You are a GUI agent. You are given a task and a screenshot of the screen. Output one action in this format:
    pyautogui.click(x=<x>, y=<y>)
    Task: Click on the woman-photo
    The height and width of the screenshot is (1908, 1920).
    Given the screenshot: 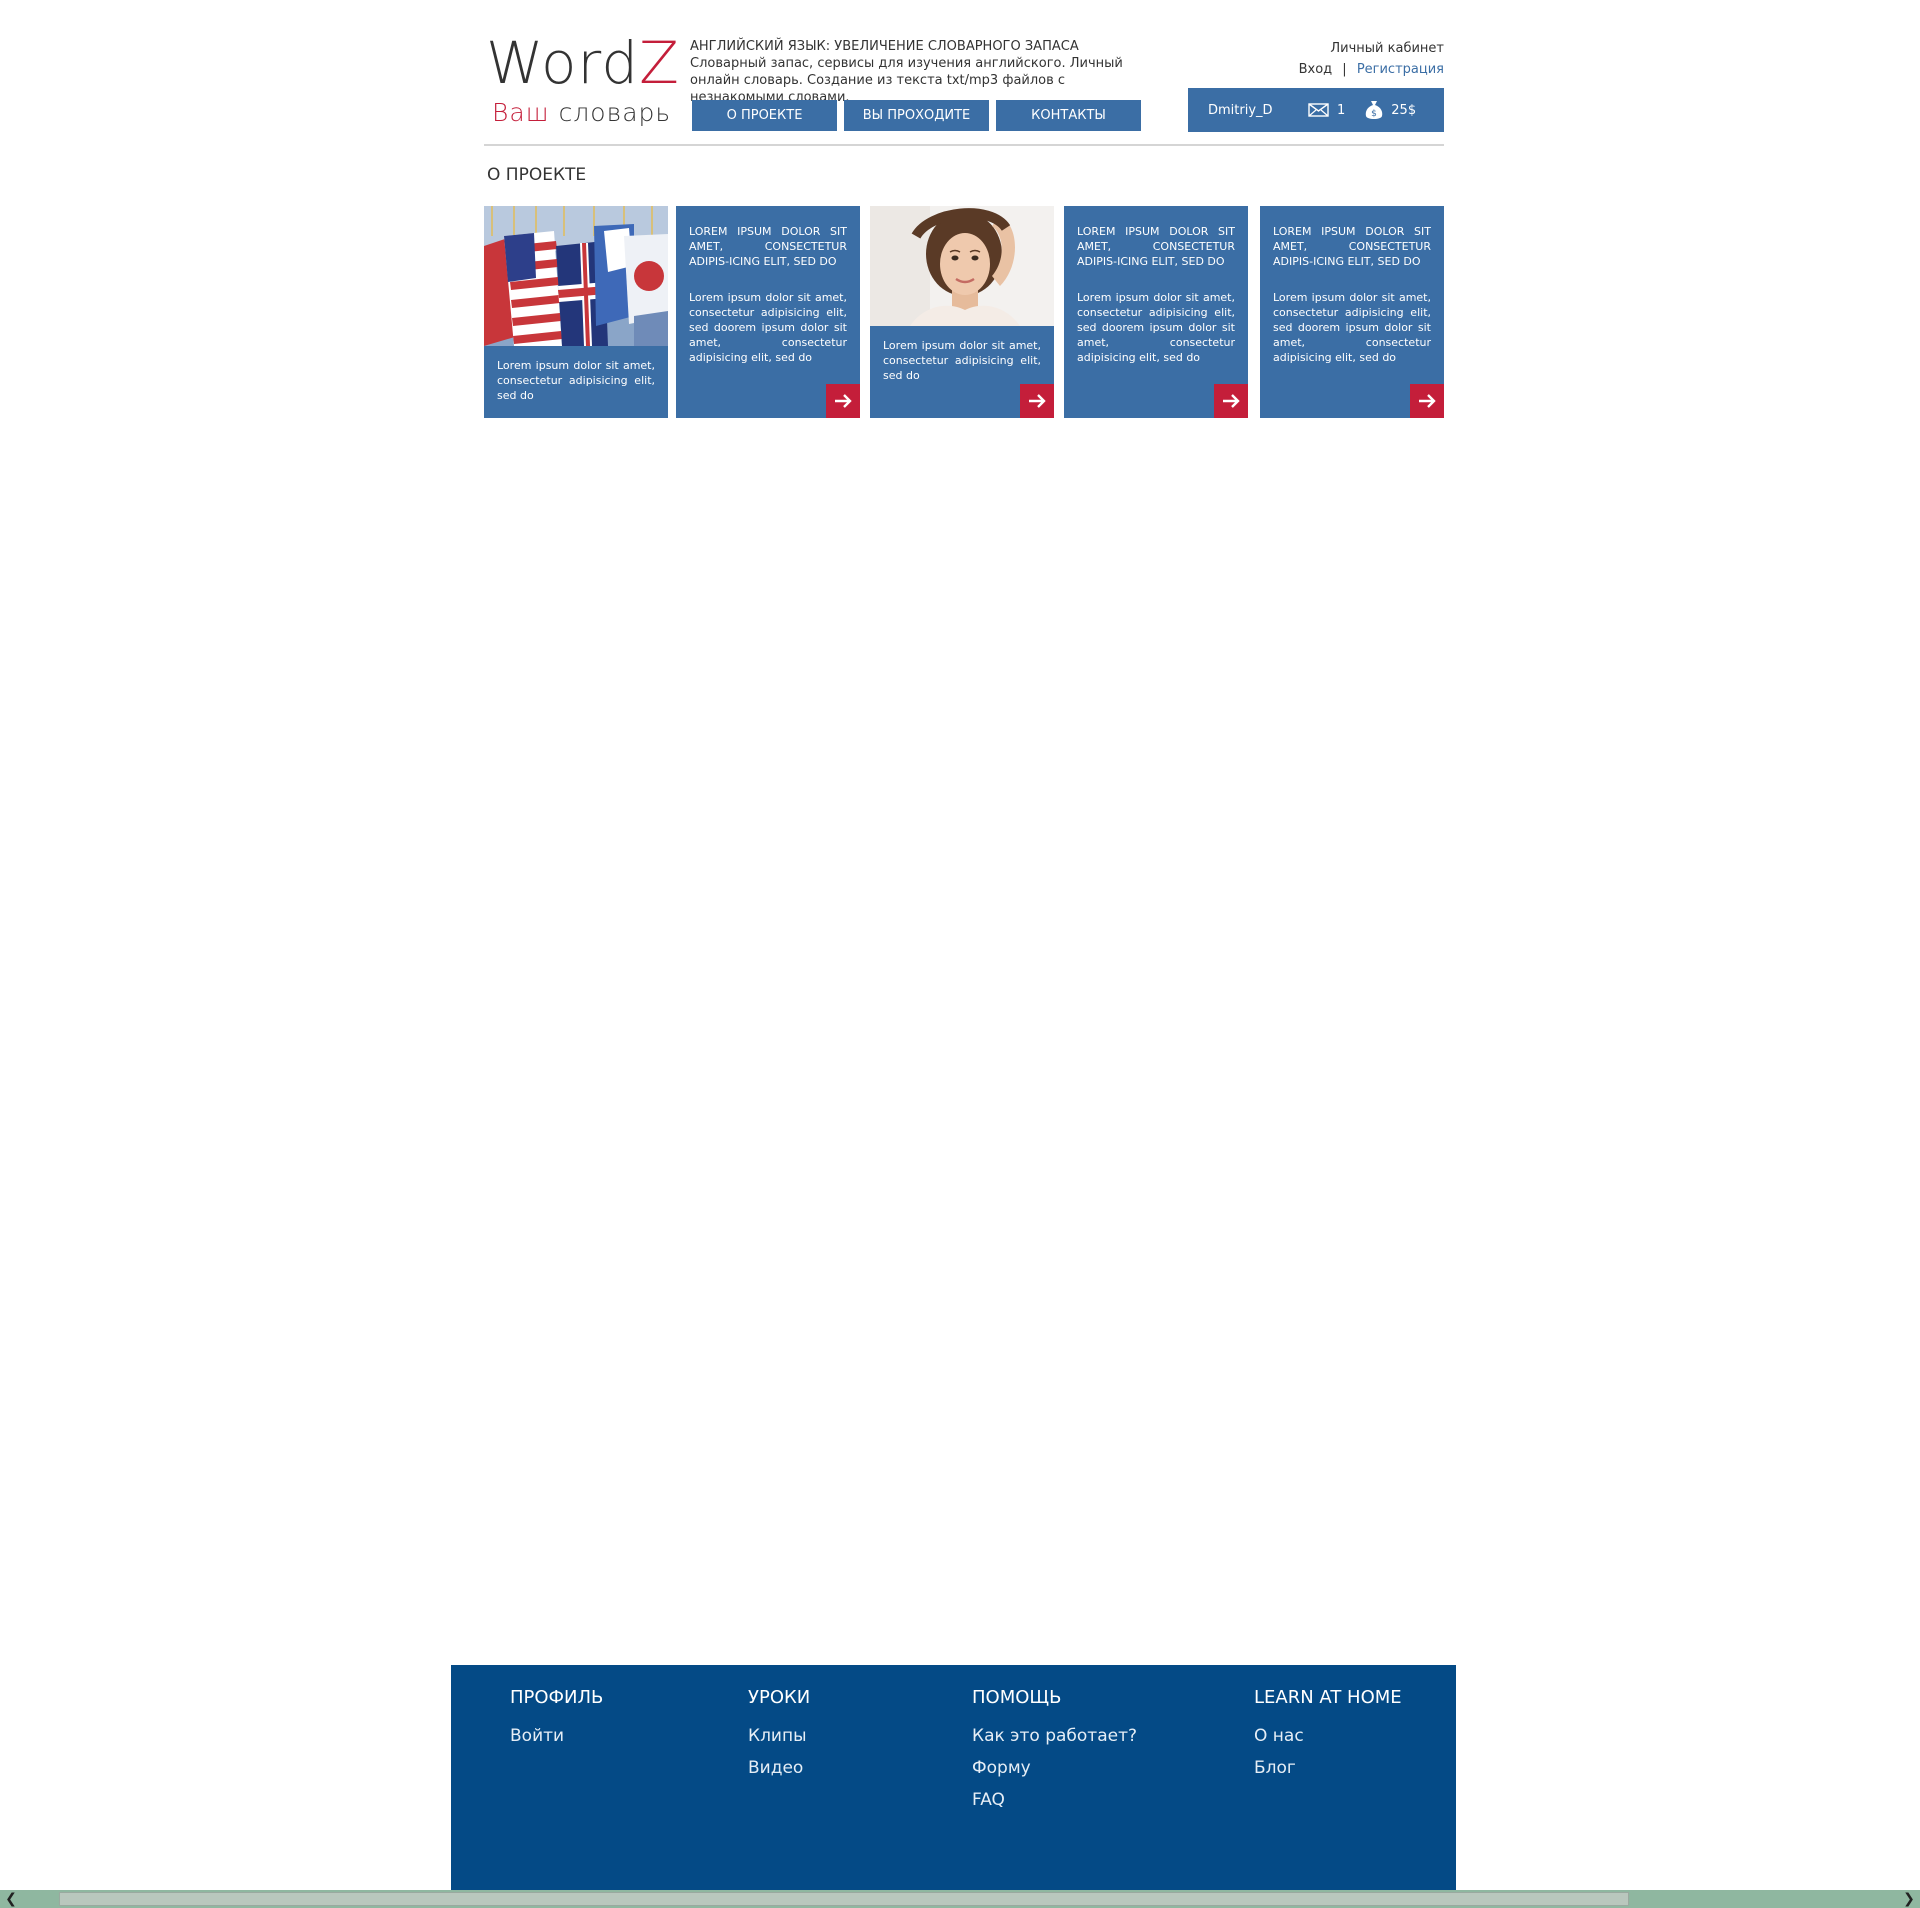 What is the action you would take?
    pyautogui.click(x=962, y=266)
    